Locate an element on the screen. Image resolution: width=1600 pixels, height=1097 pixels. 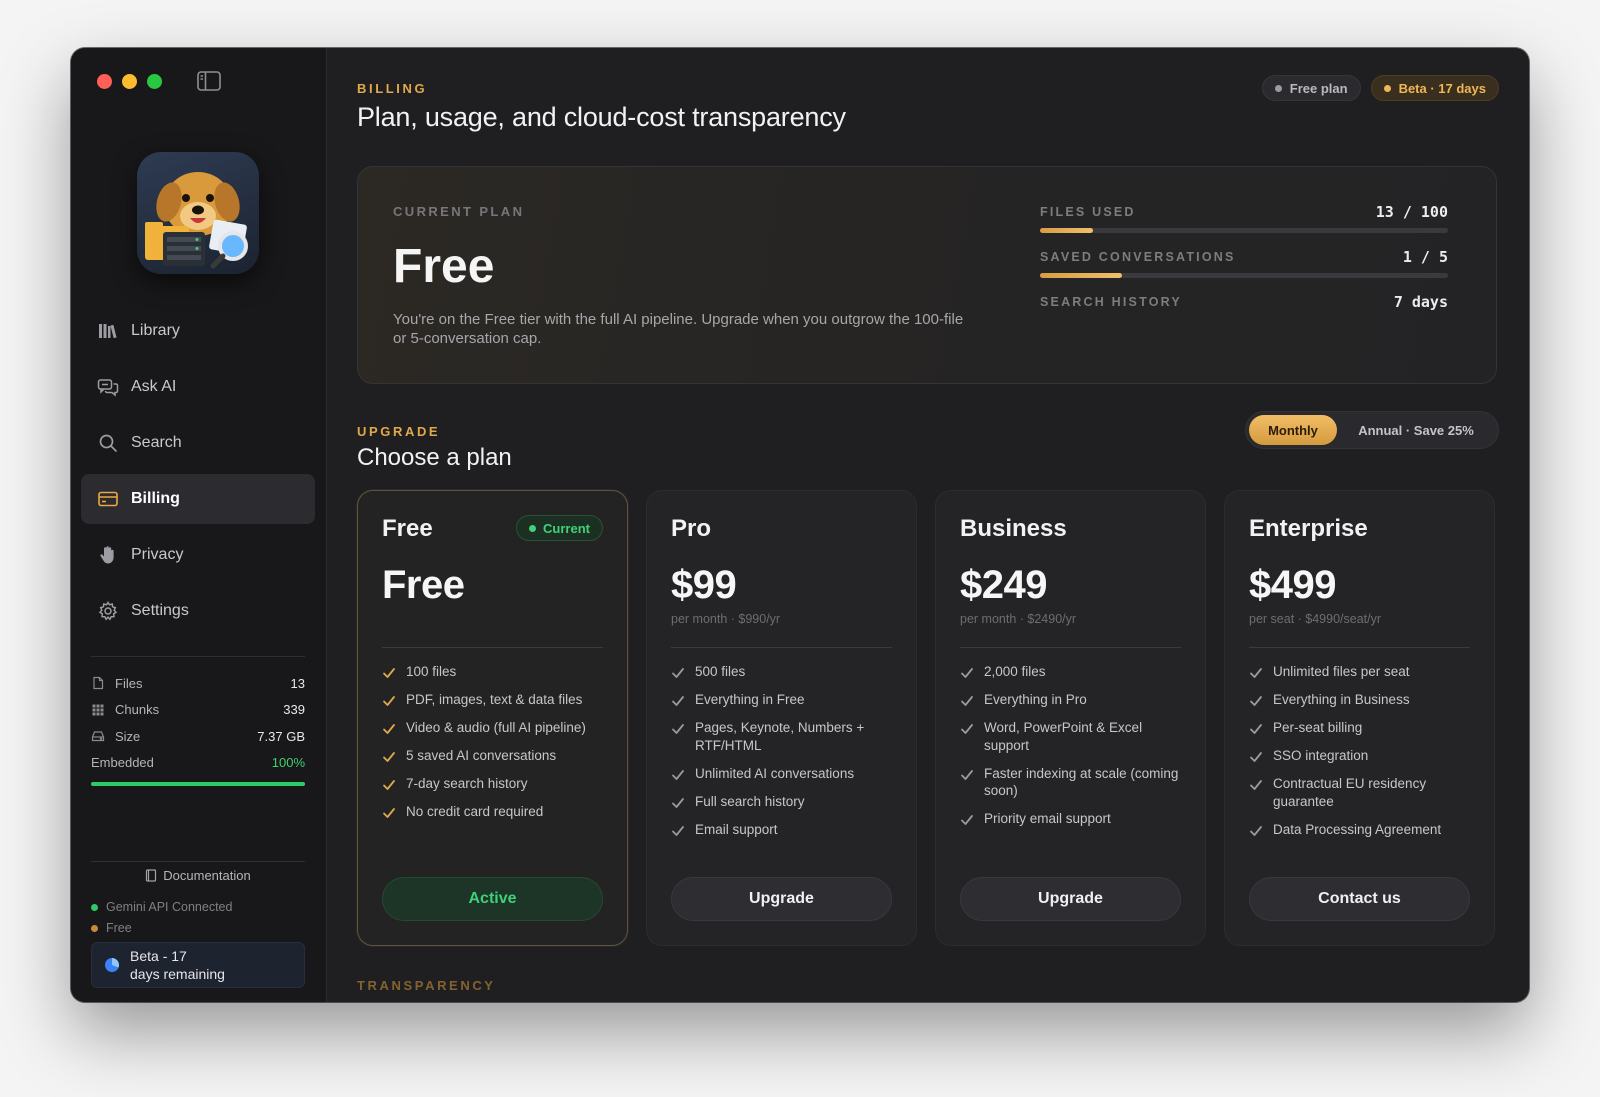
plan-name: Free is located at coordinates (407, 528).